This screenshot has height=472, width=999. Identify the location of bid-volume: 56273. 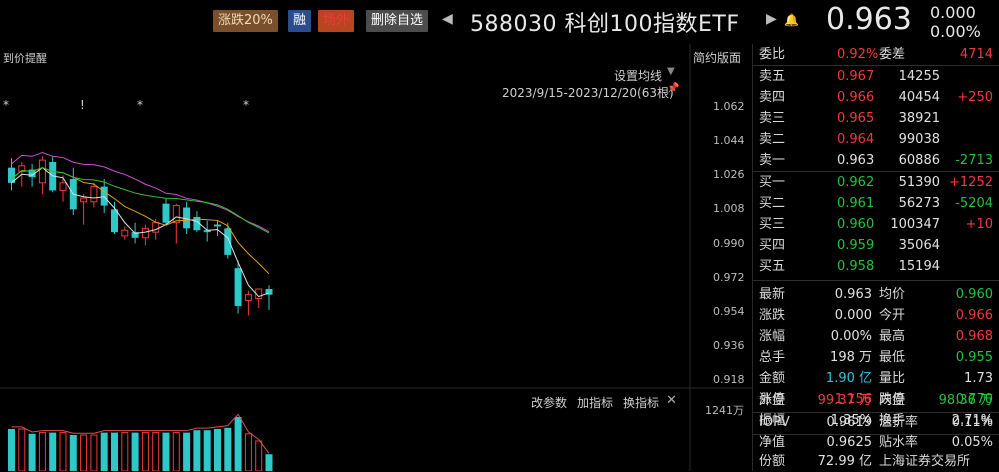
(919, 203).